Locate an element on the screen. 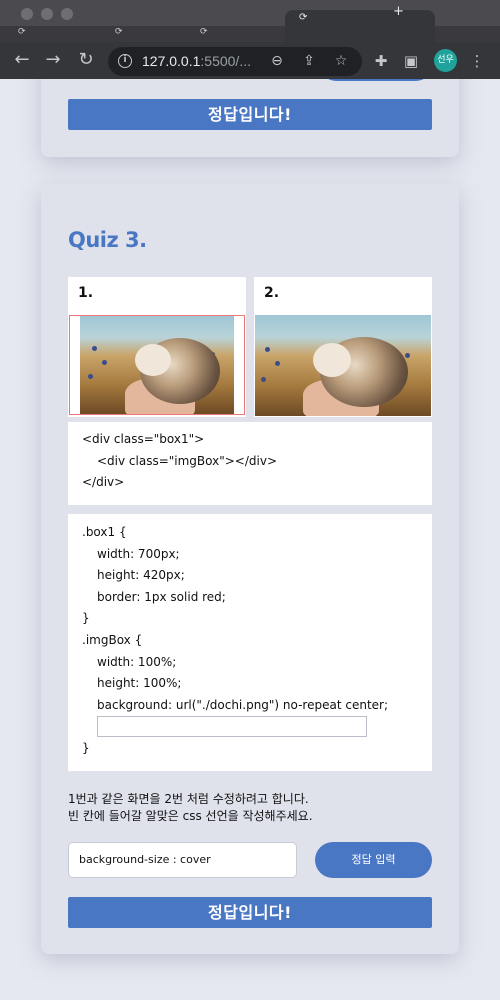 The image size is (500, 1000). code-line: .box1 { is located at coordinates (104, 532).